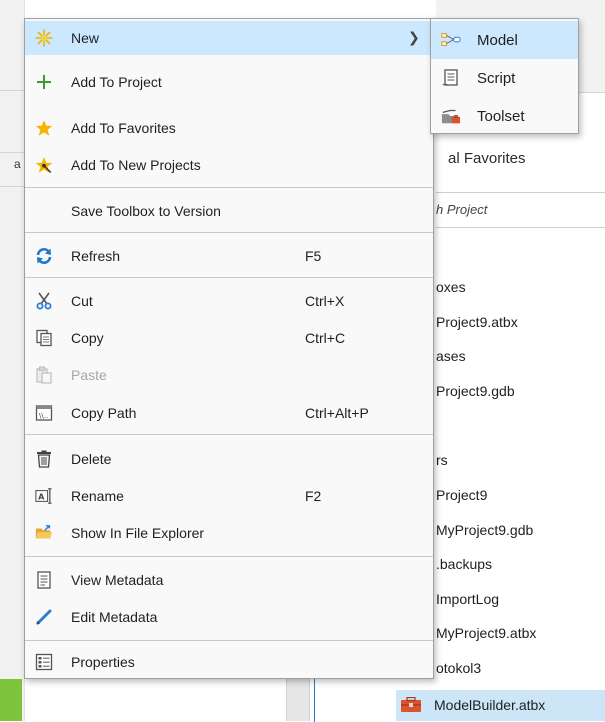 This screenshot has height=722, width=605. Describe the element at coordinates (414, 37) in the screenshot. I see `chevron-right-icon: ❯` at that location.